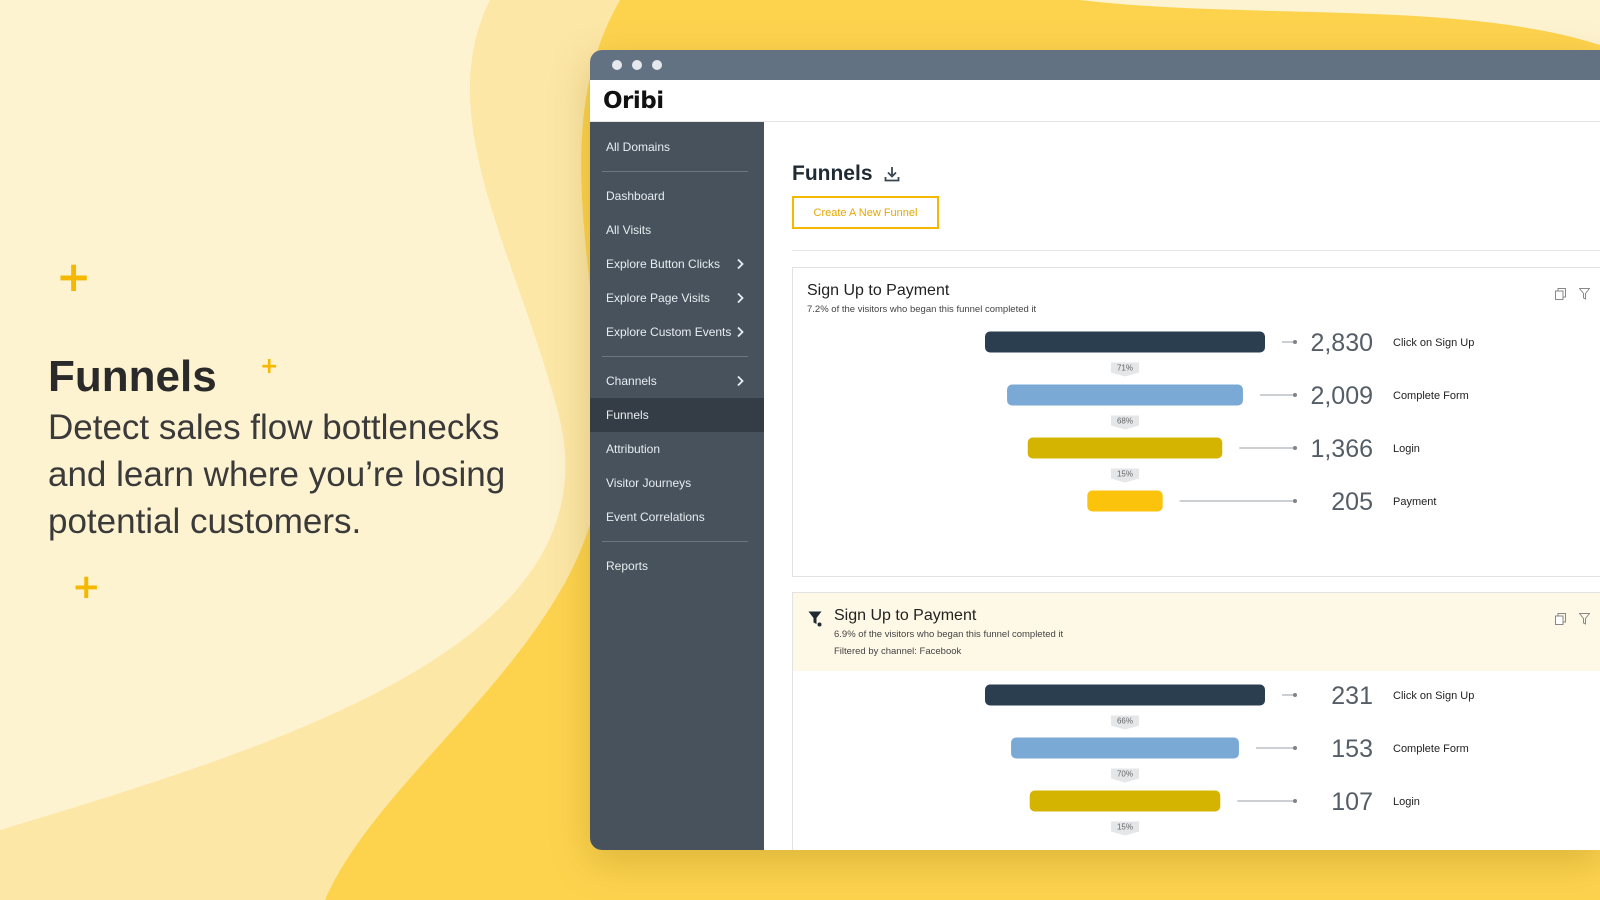  Describe the element at coordinates (1352, 749) in the screenshot. I see `funnel-step-count: 153` at that location.